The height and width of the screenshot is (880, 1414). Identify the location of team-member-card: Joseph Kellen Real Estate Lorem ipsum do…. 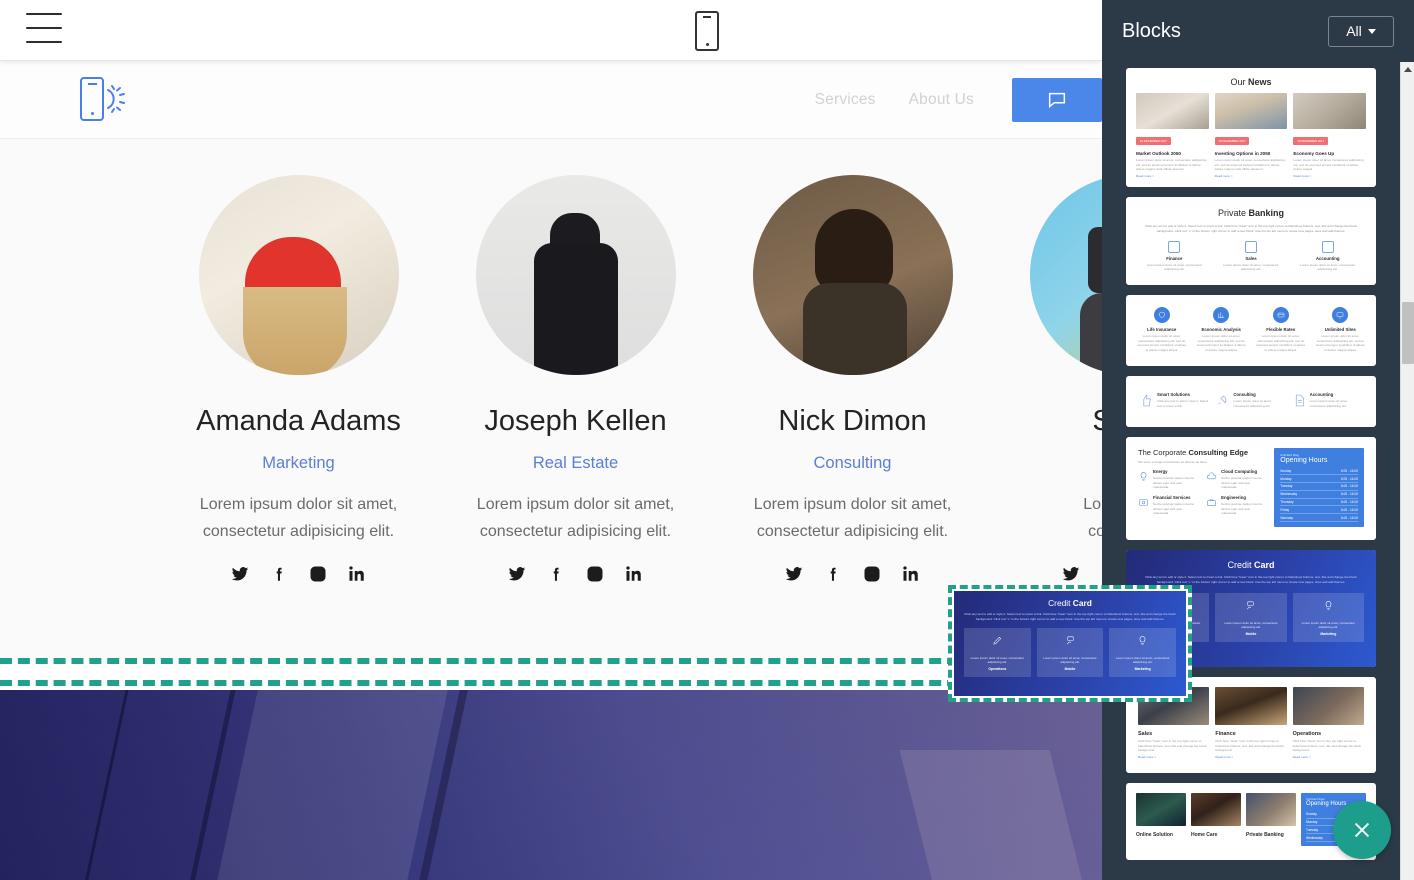
(575, 379).